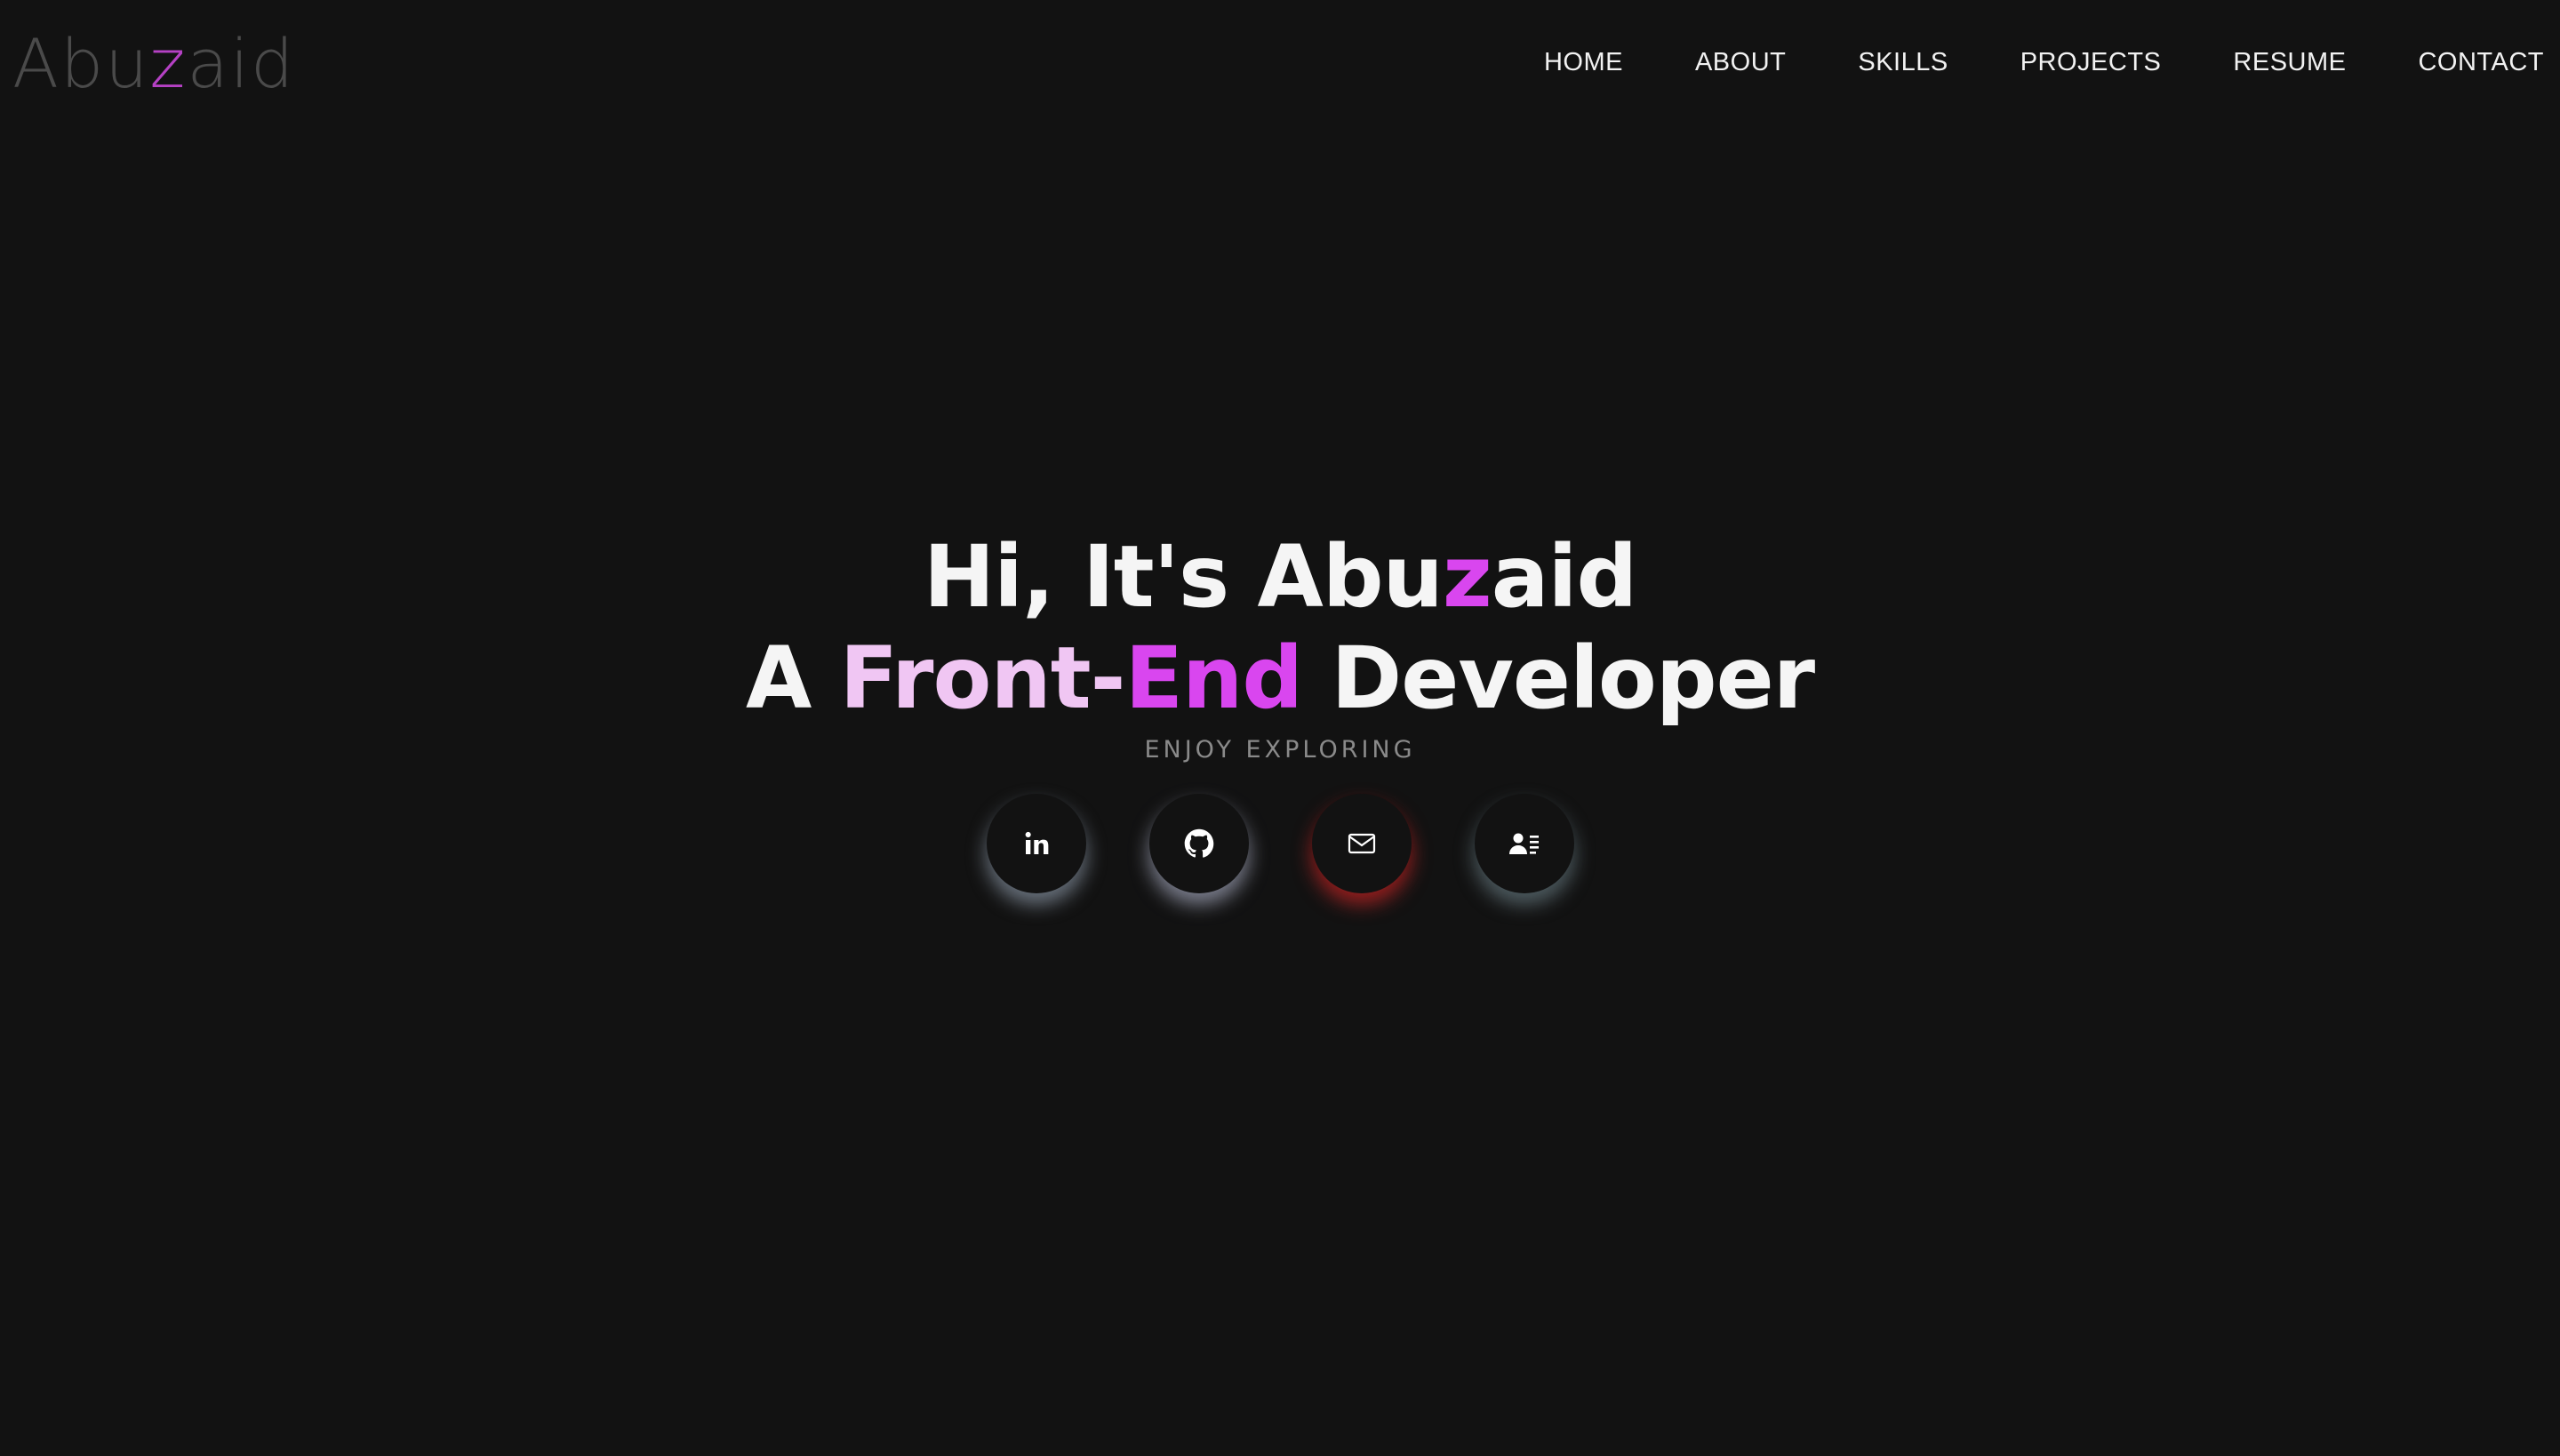 The width and height of the screenshot is (2560, 1456). What do you see at coordinates (792, 678) in the screenshot?
I see `hero-role-prefix: A` at bounding box center [792, 678].